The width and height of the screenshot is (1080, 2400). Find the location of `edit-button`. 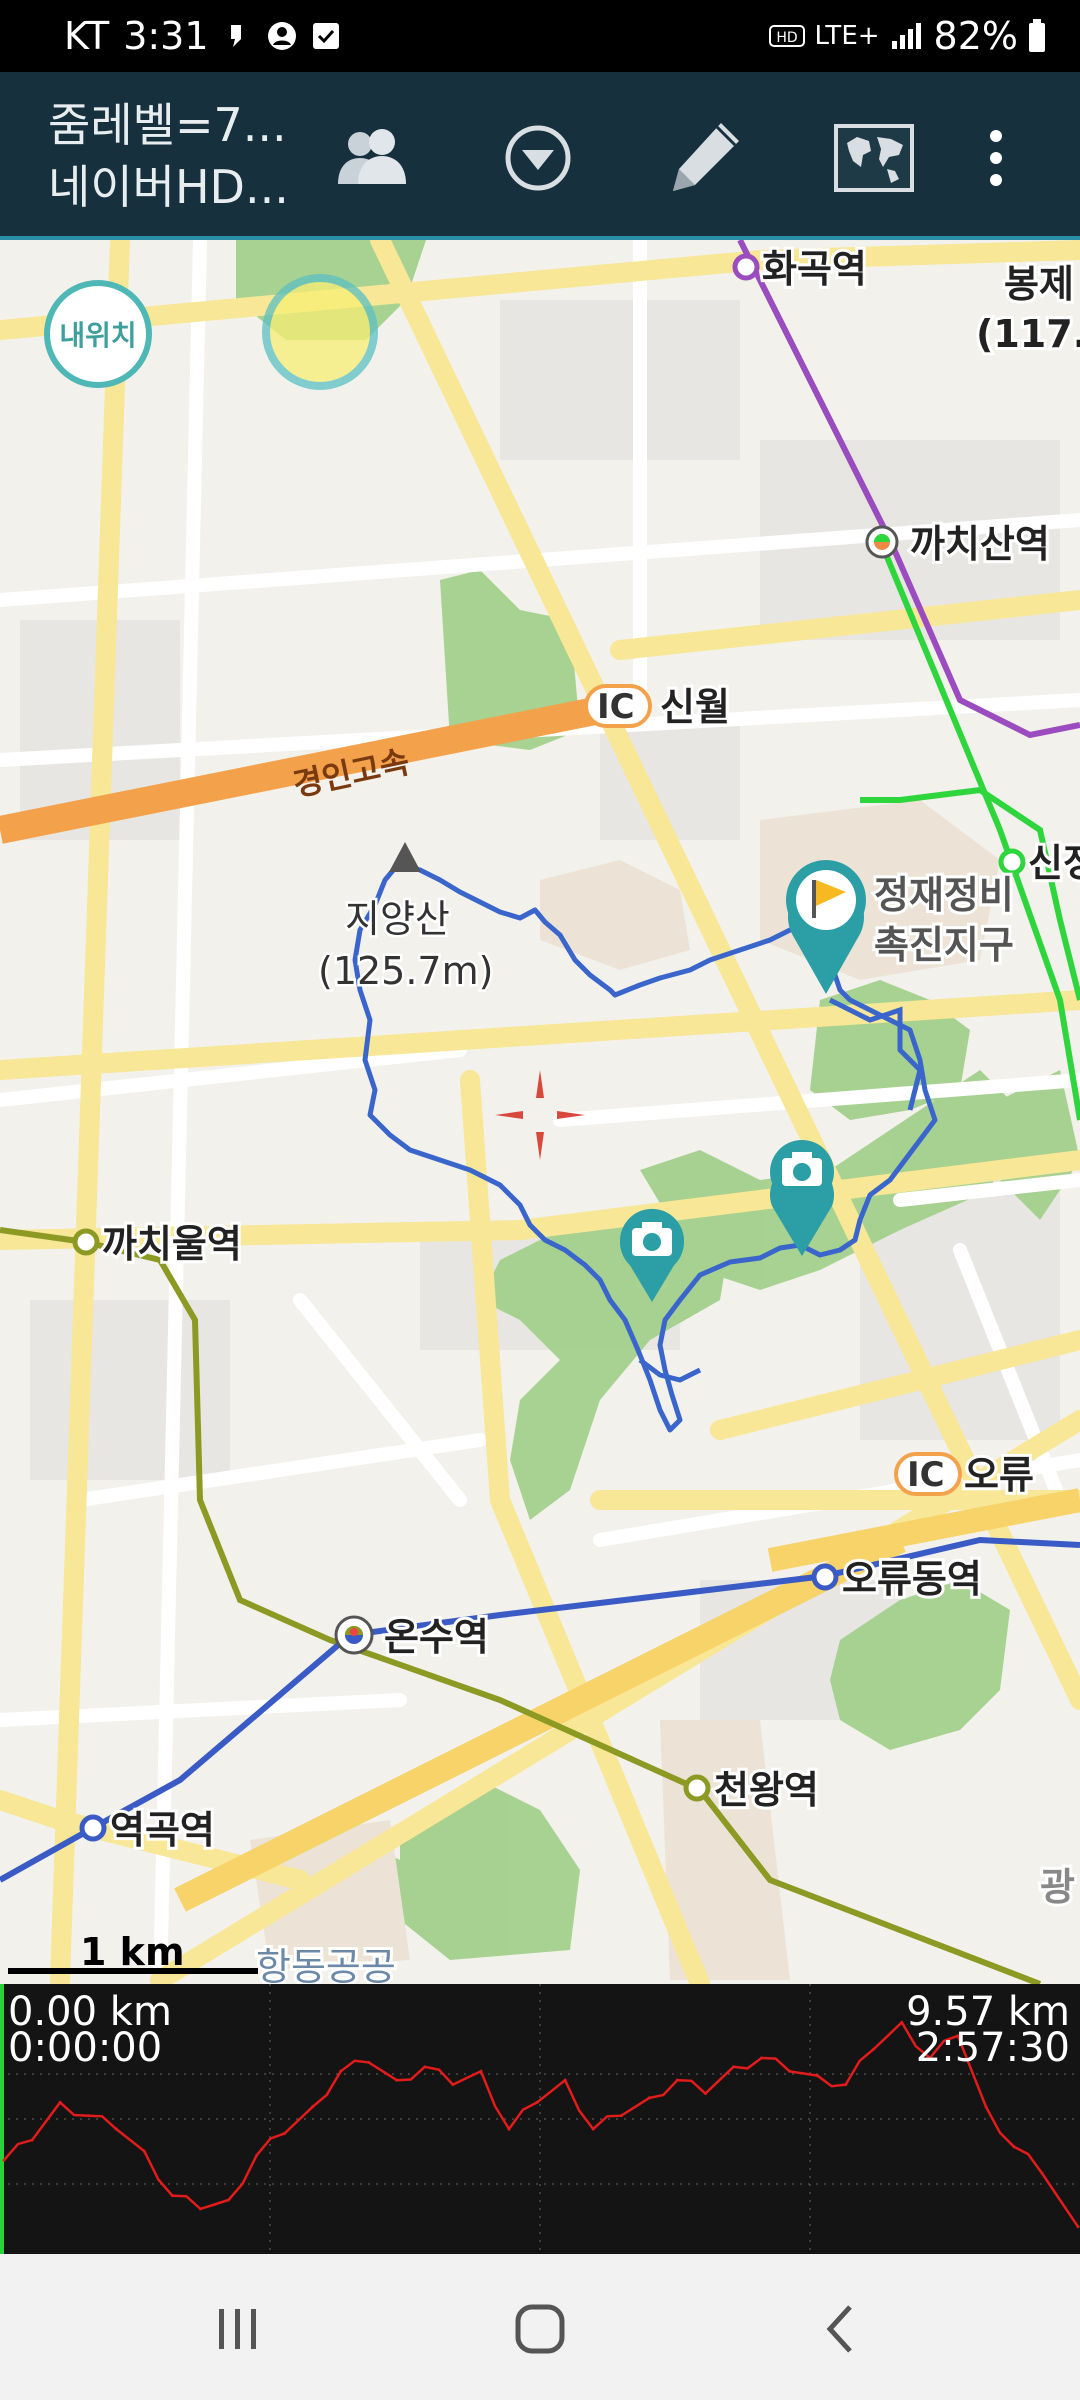

edit-button is located at coordinates (704, 158).